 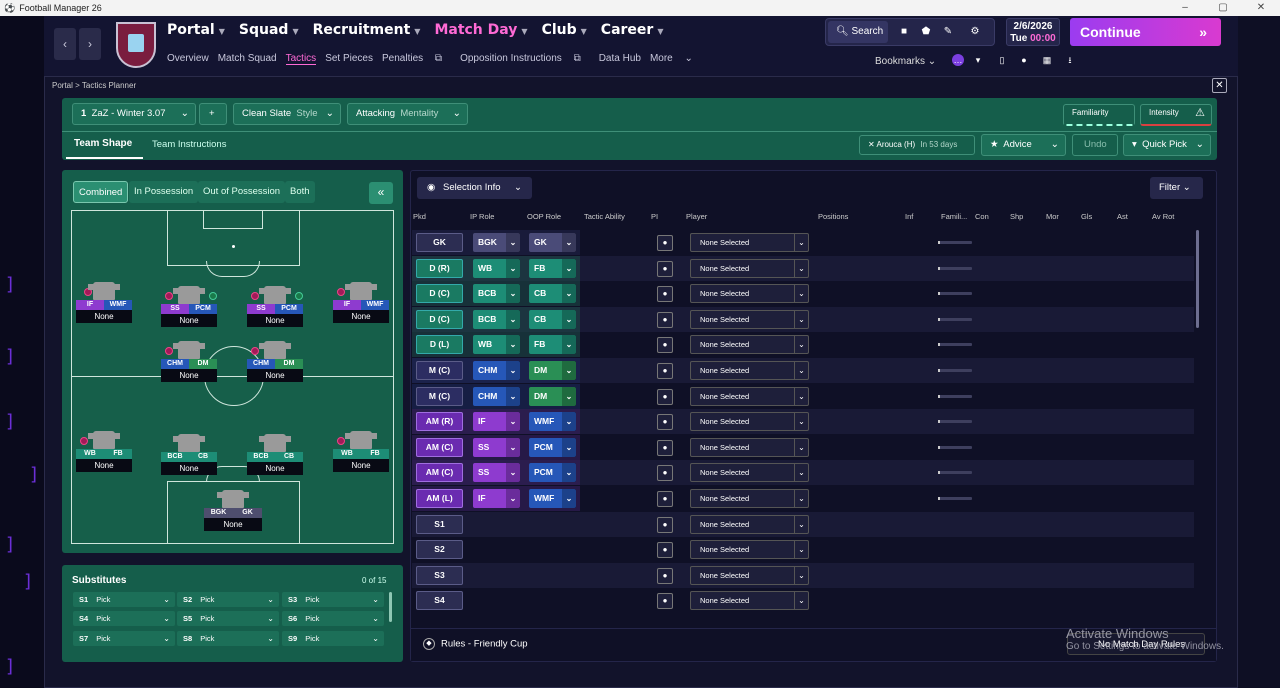 I want to click on add-tactic-button: +, so click(x=213, y=114).